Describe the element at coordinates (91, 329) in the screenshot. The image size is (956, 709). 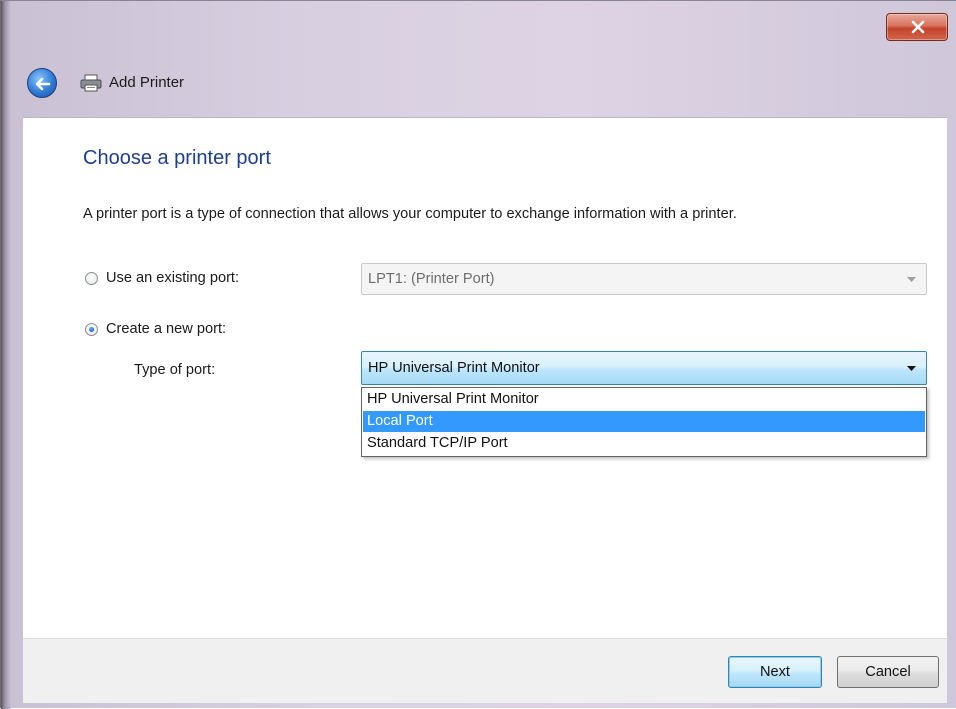
I see `new-port-radio` at that location.